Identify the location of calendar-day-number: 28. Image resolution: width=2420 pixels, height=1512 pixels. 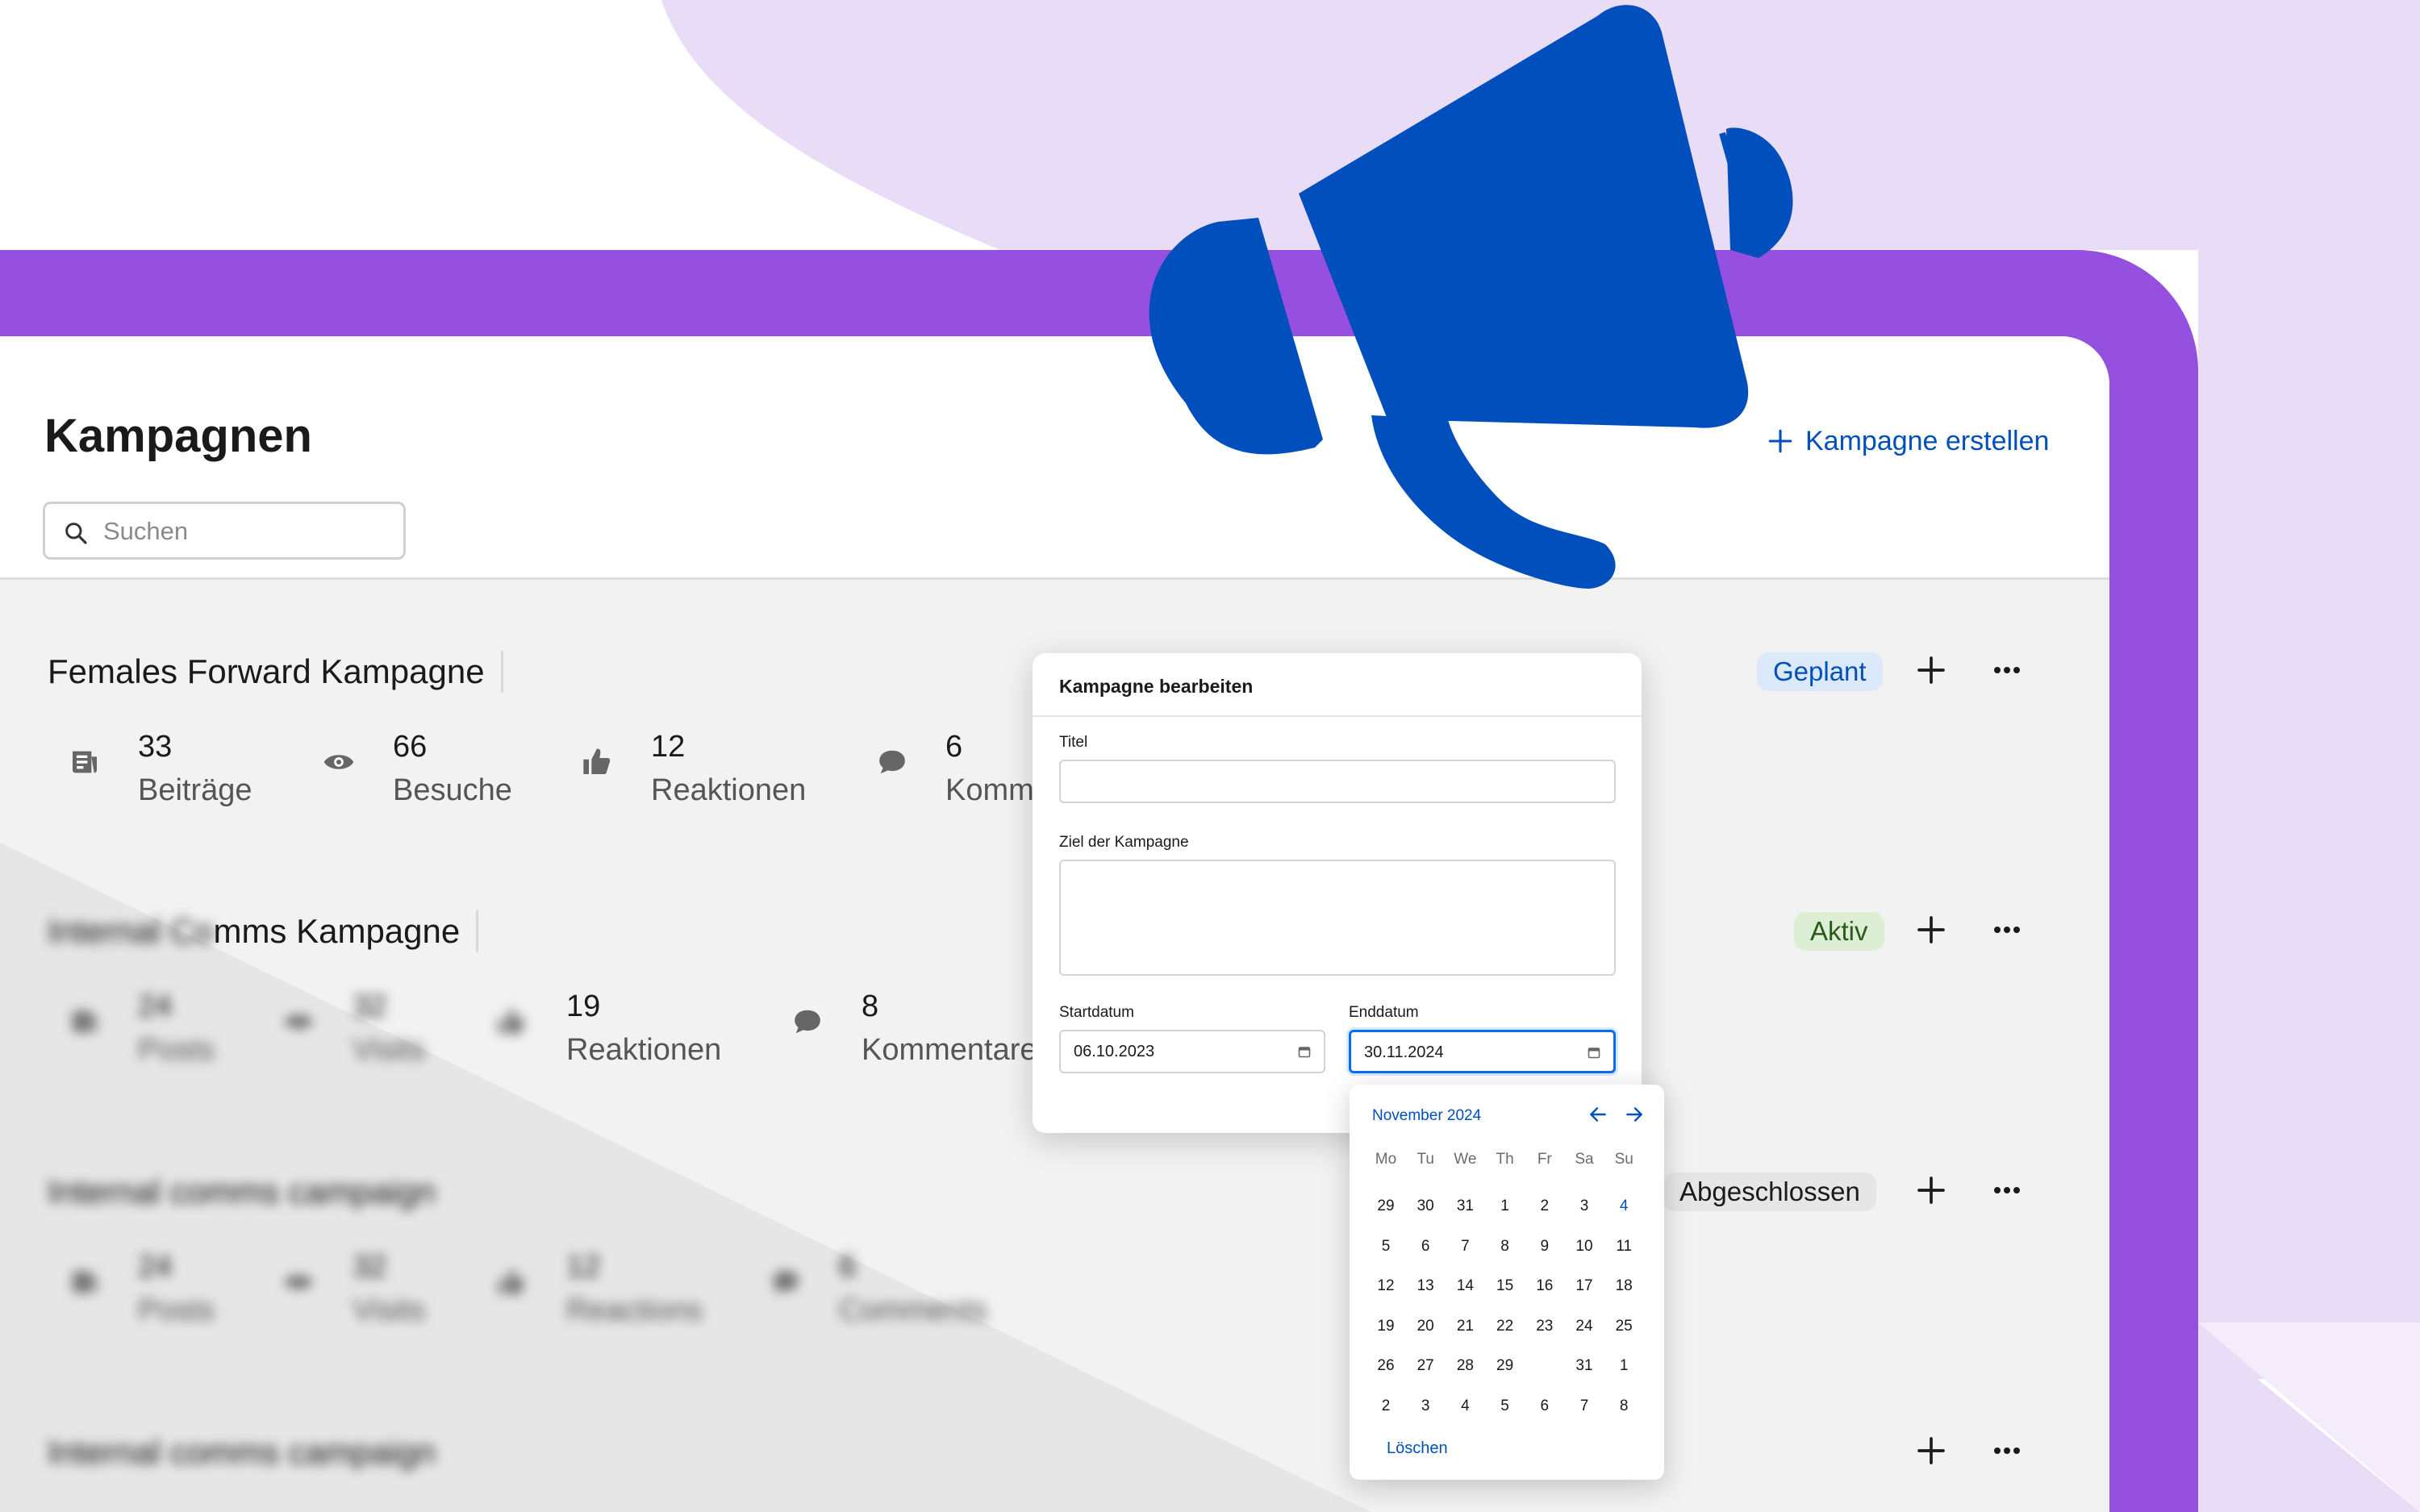
(1465, 1365).